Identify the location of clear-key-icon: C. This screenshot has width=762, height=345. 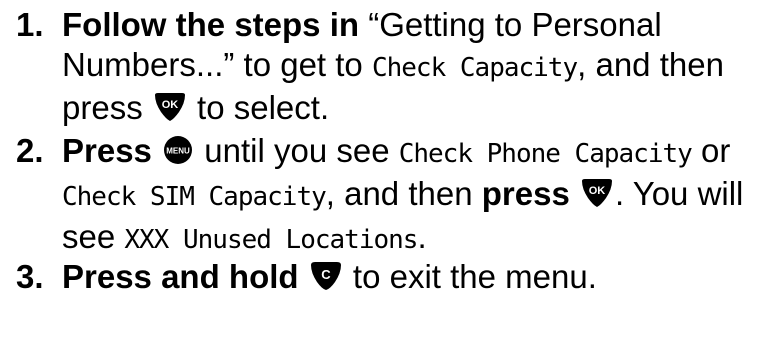
(326, 276).